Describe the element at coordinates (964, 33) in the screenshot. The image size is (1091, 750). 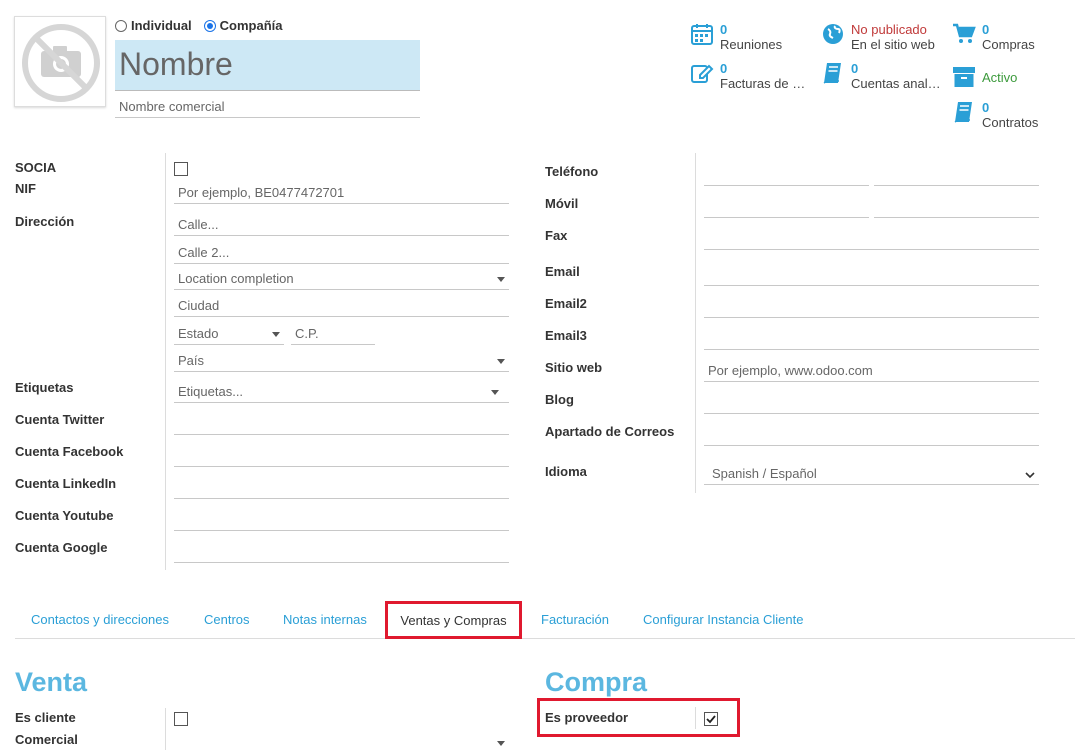
I see `cart-icon` at that location.